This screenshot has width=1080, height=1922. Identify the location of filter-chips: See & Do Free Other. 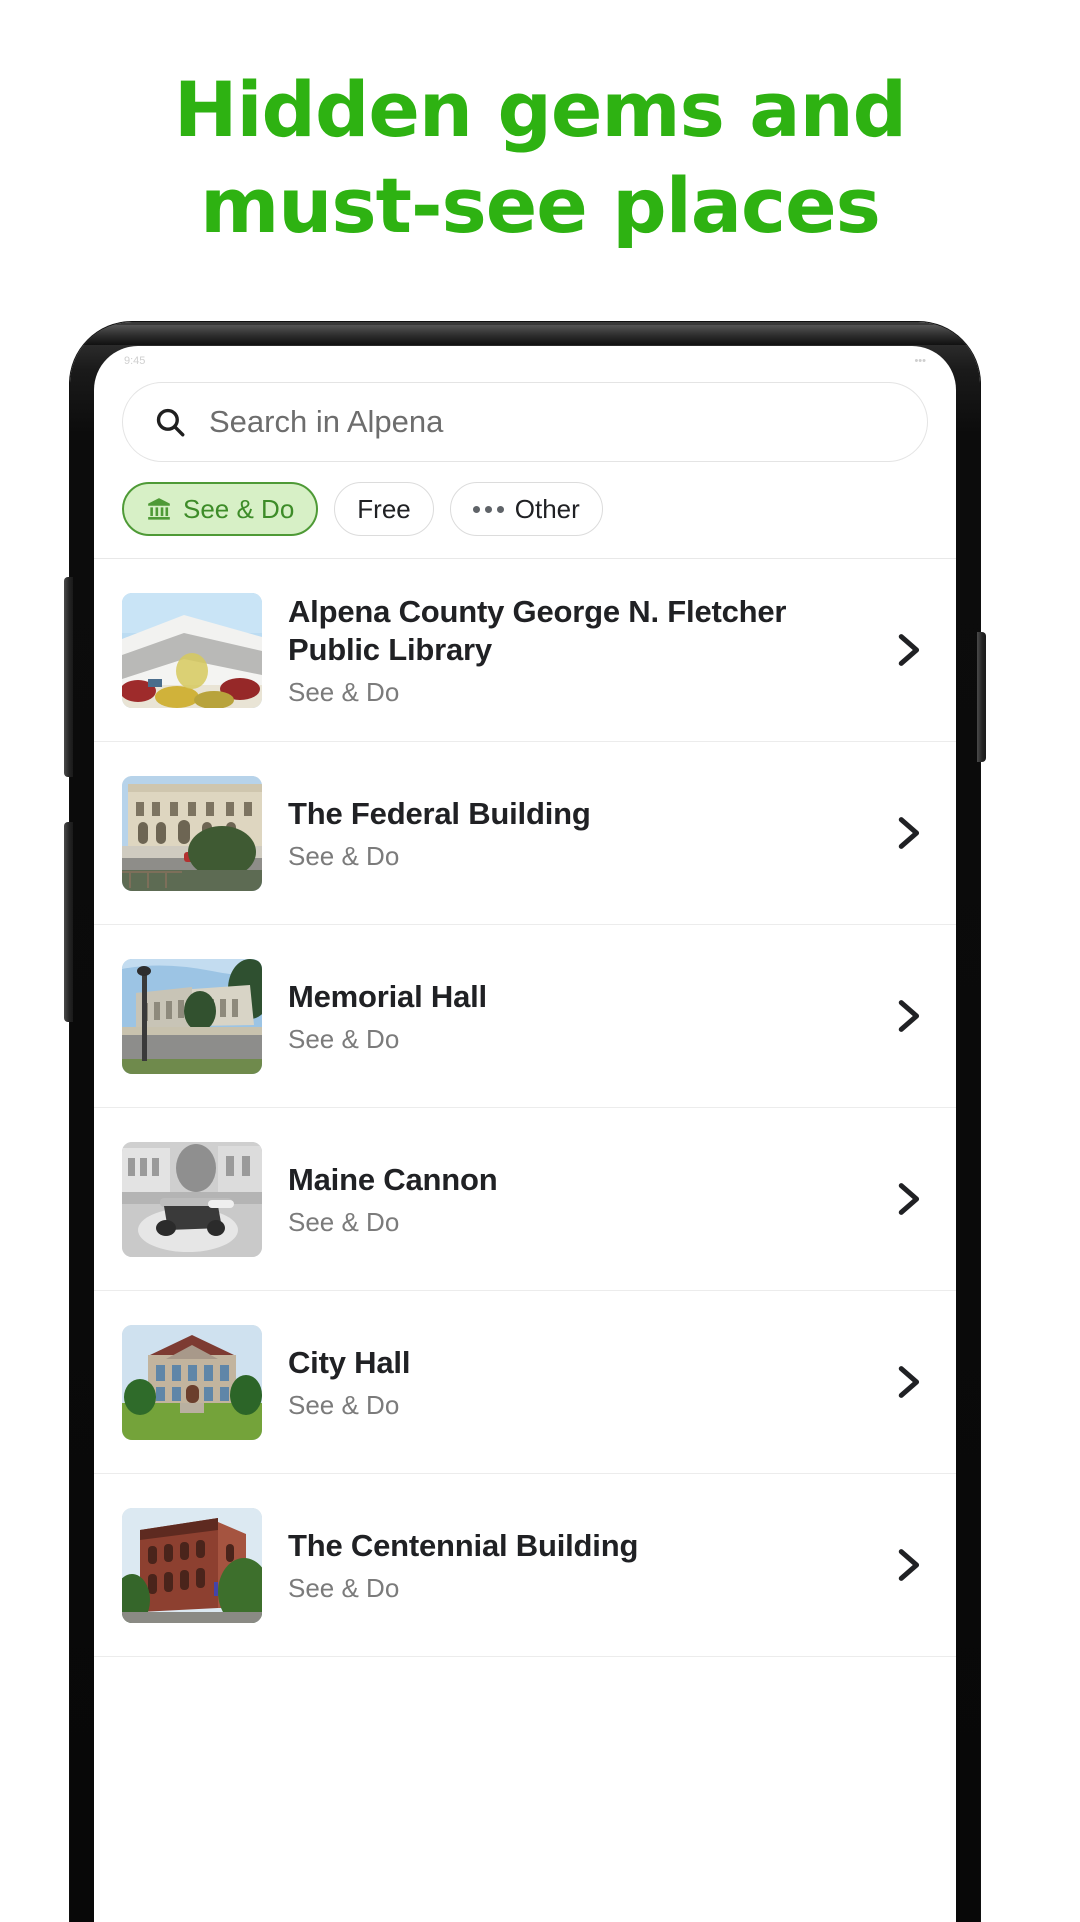
(525, 510).